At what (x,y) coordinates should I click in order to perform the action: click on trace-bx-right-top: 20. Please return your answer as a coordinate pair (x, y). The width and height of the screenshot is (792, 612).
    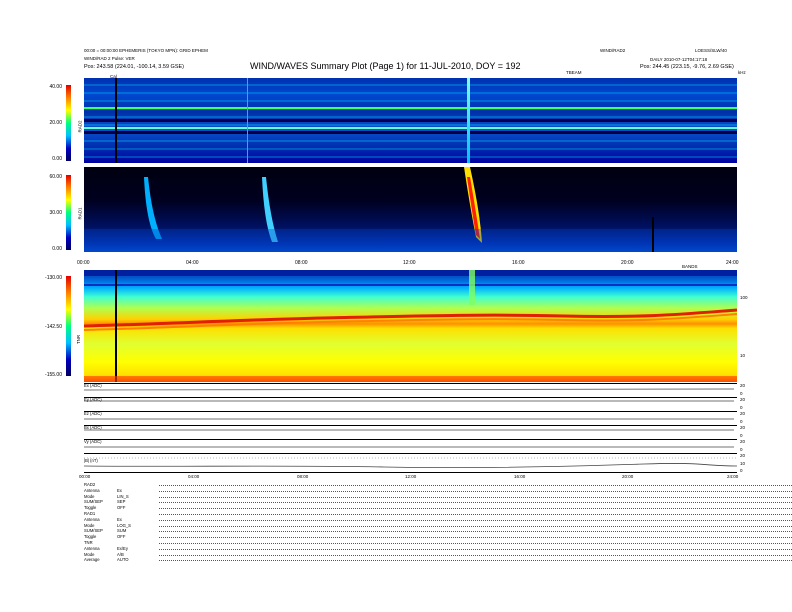
    Looking at the image, I should click on (743, 427).